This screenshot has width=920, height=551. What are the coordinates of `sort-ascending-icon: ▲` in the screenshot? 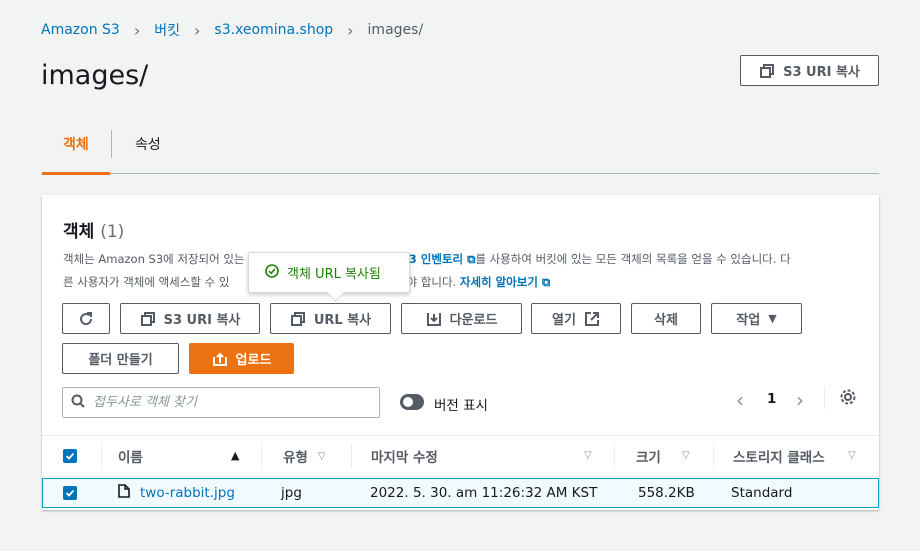 It's located at (235, 455).